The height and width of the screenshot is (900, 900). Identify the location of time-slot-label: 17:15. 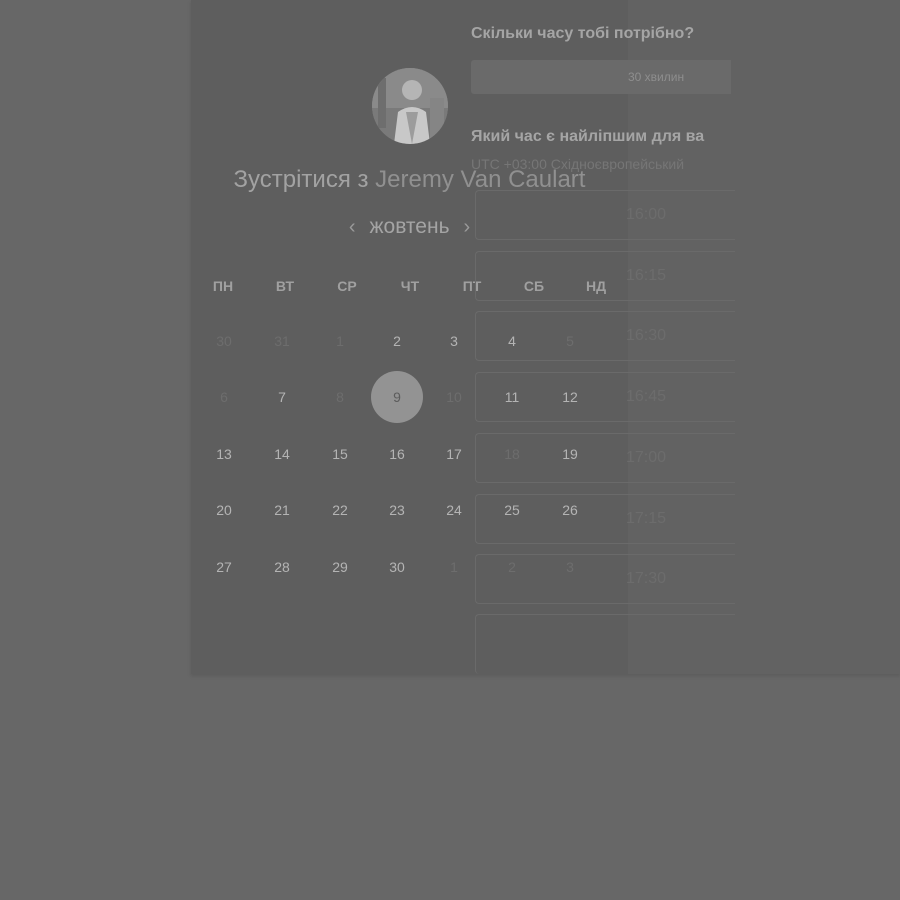
(646, 518).